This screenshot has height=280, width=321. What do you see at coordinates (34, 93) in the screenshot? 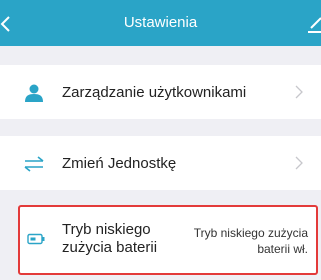
I see `user-icon` at bounding box center [34, 93].